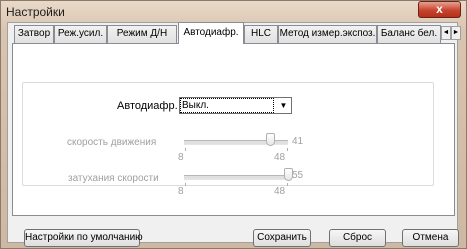 The height and width of the screenshot is (249, 467). Describe the element at coordinates (227, 105) in the screenshot. I see `auto-iris-value: Выкл.` at that location.